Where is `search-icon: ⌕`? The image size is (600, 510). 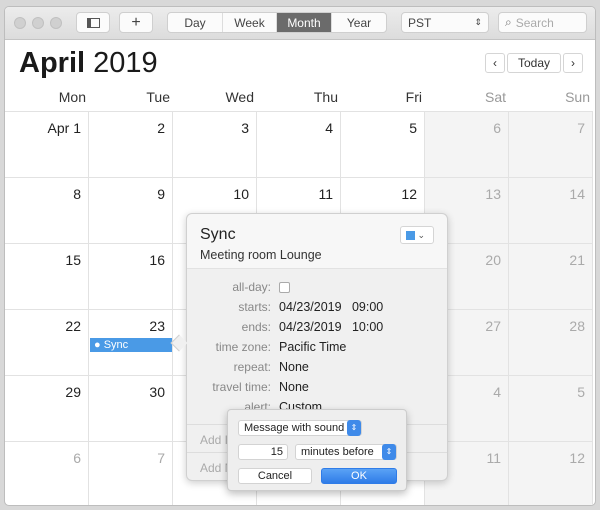
search-icon: ⌕ is located at coordinates (508, 22).